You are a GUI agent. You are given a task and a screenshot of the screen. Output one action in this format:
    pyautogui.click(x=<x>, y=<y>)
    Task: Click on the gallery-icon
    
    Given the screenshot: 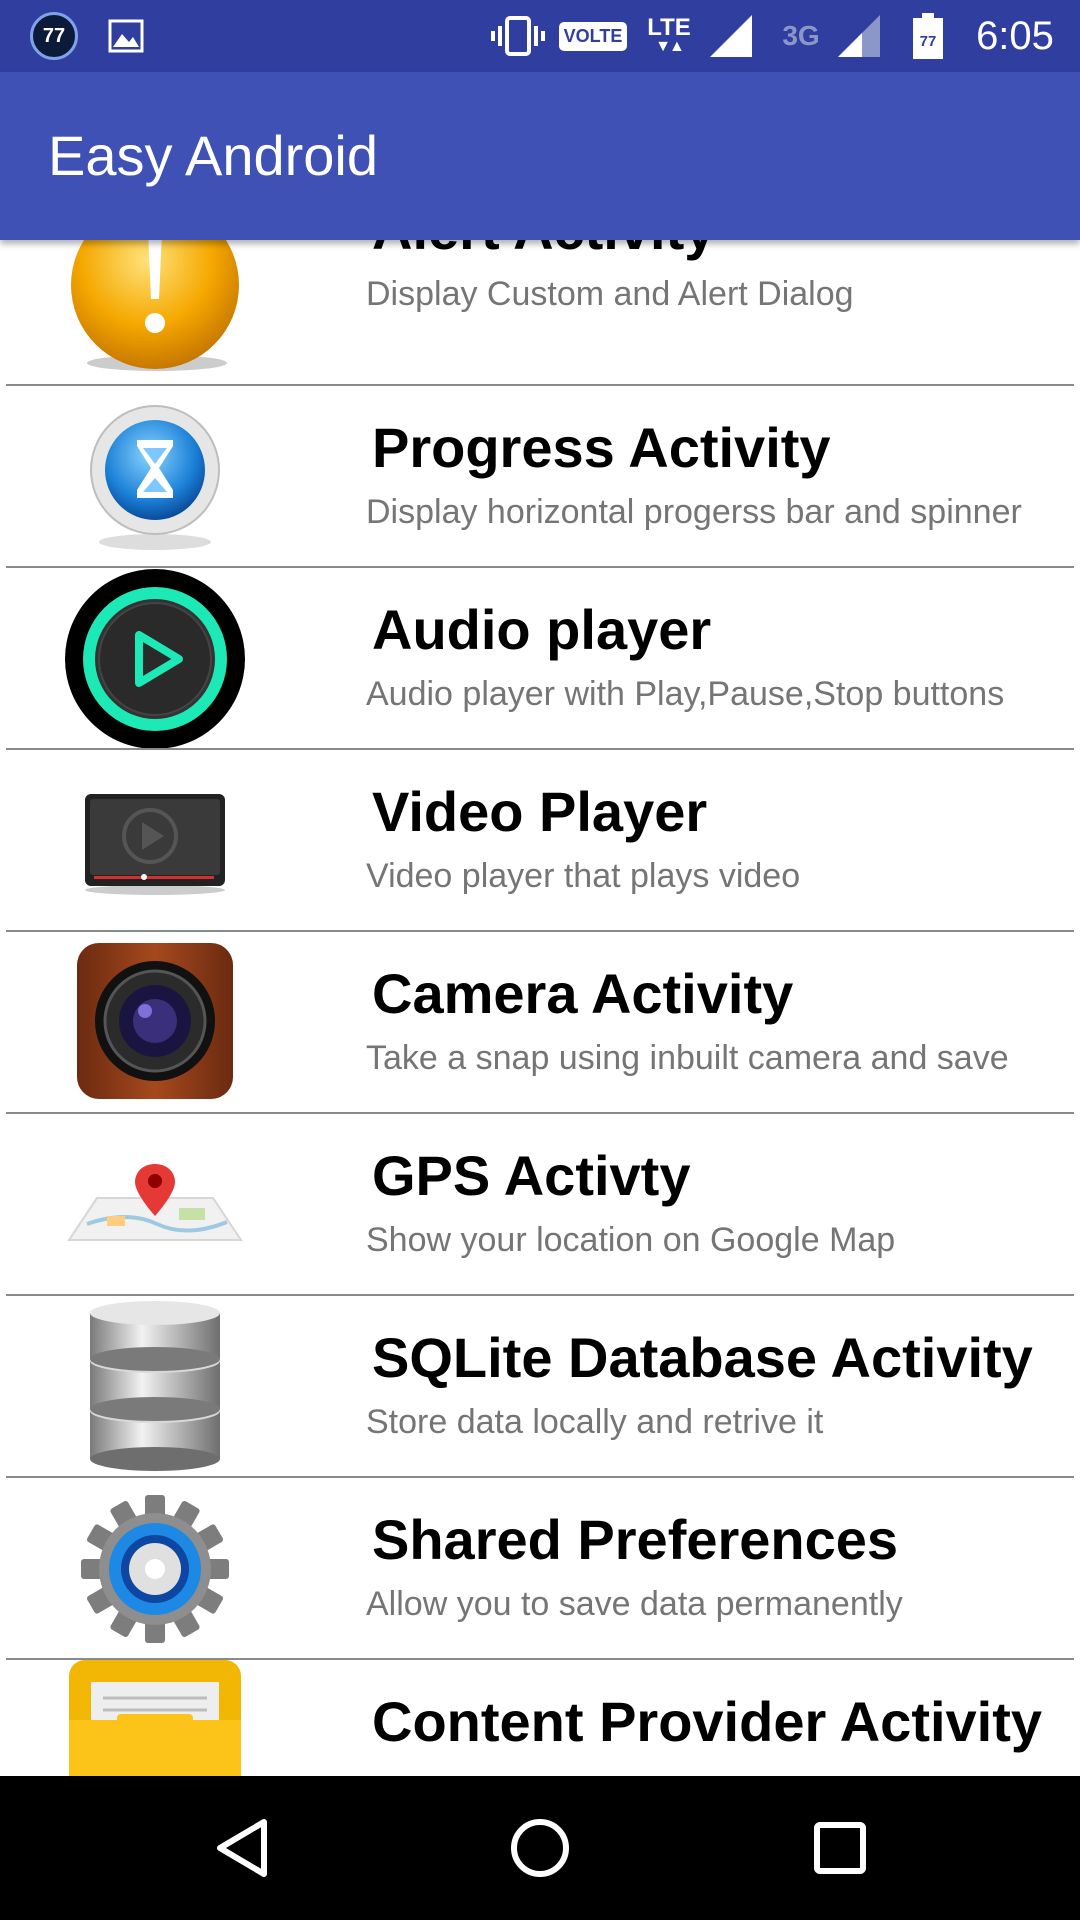 What is the action you would take?
    pyautogui.click(x=126, y=36)
    